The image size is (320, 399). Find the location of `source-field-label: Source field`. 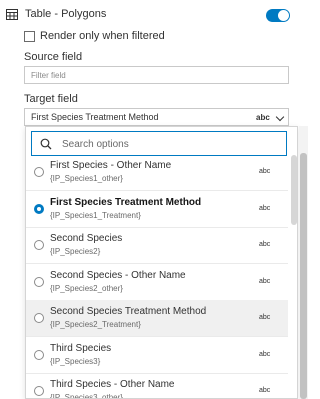

source-field-label: Source field is located at coordinates (53, 57).